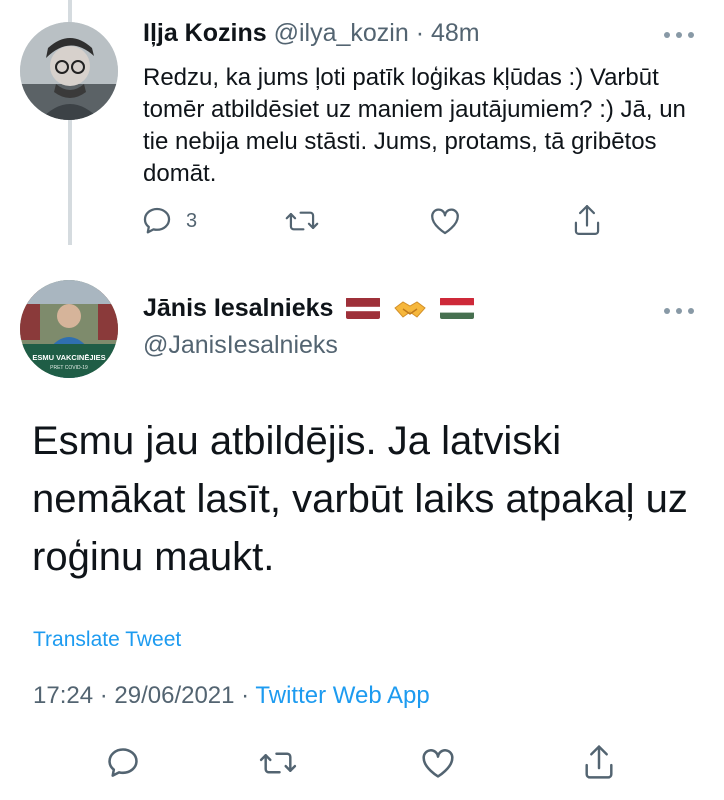 The width and height of the screenshot is (724, 800). I want to click on main-retweet-button, so click(278, 763).